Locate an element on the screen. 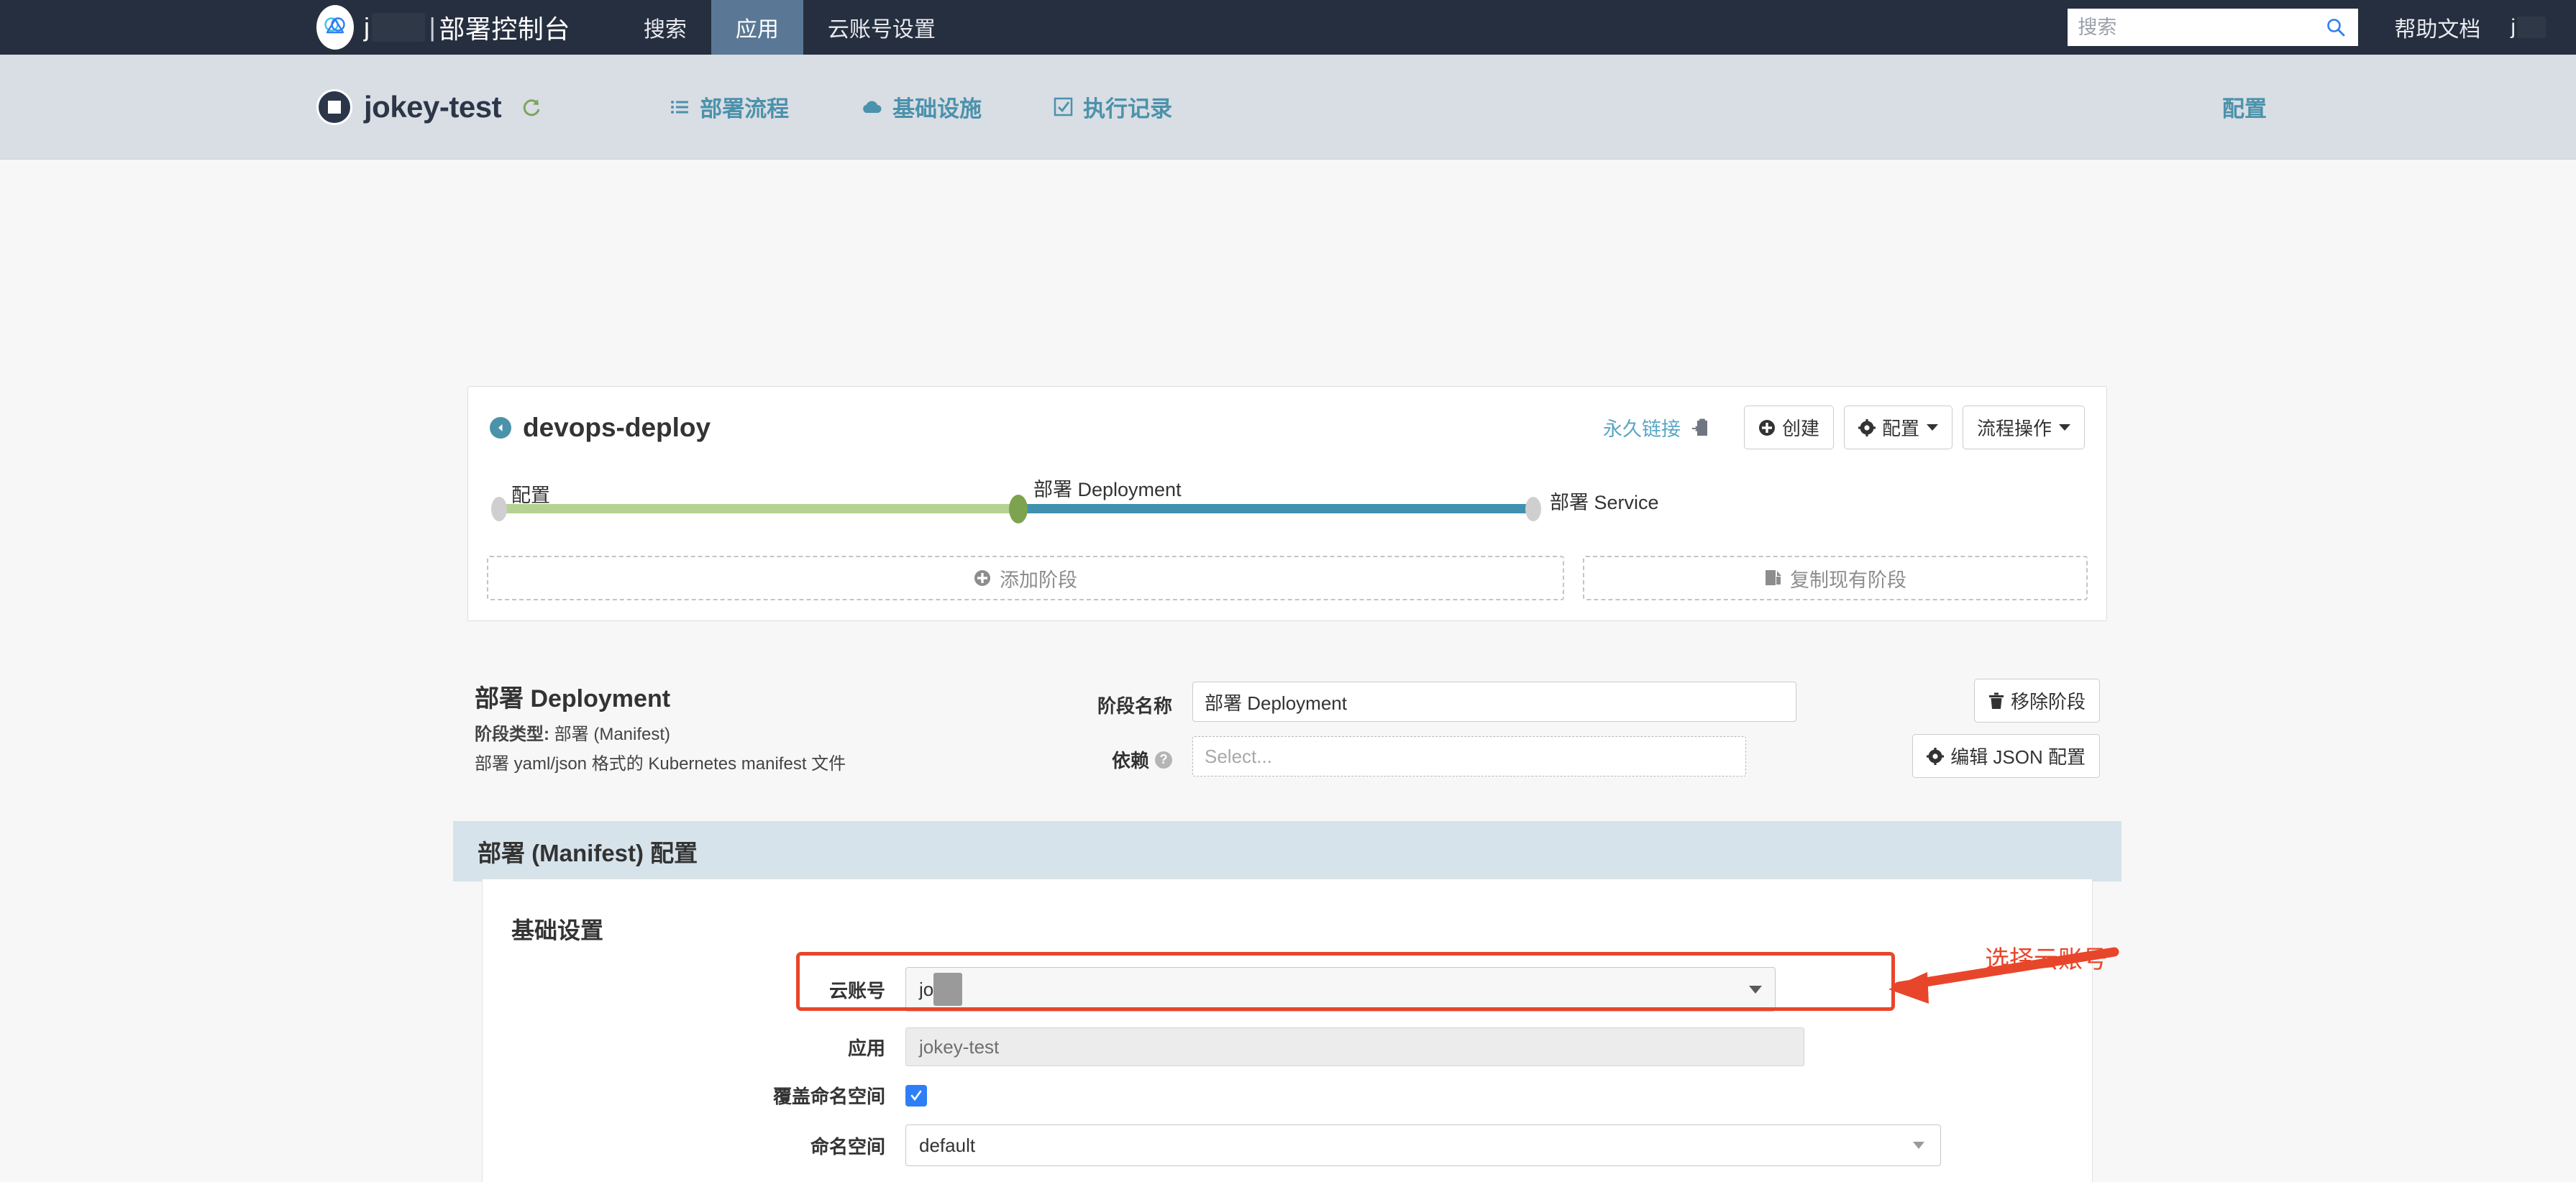  tab-deploy-pipelines: 部署流程 is located at coordinates (729, 107).